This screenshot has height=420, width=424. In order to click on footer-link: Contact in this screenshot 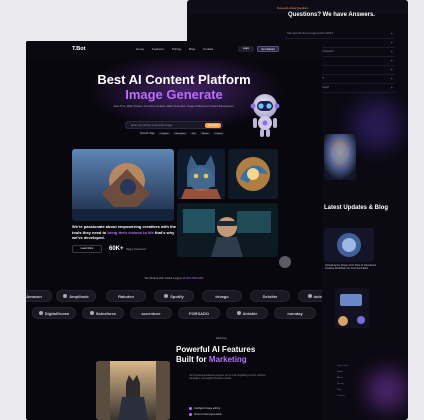, I will do `click(341, 396)`.